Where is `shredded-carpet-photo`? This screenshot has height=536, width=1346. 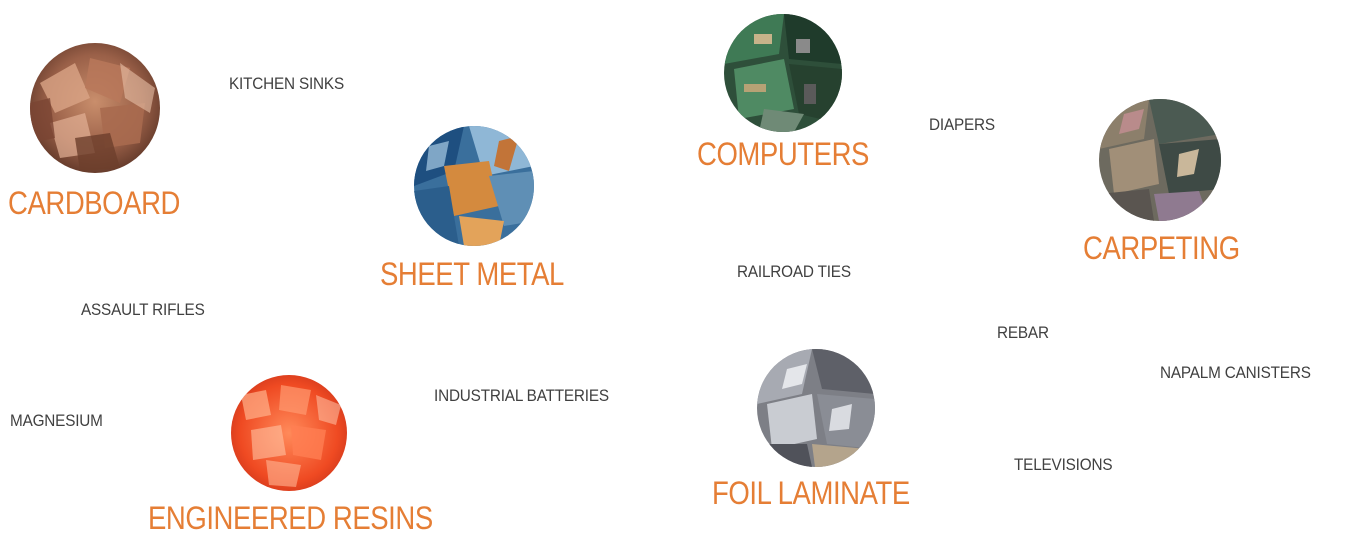
shredded-carpet-photo is located at coordinates (1160, 160).